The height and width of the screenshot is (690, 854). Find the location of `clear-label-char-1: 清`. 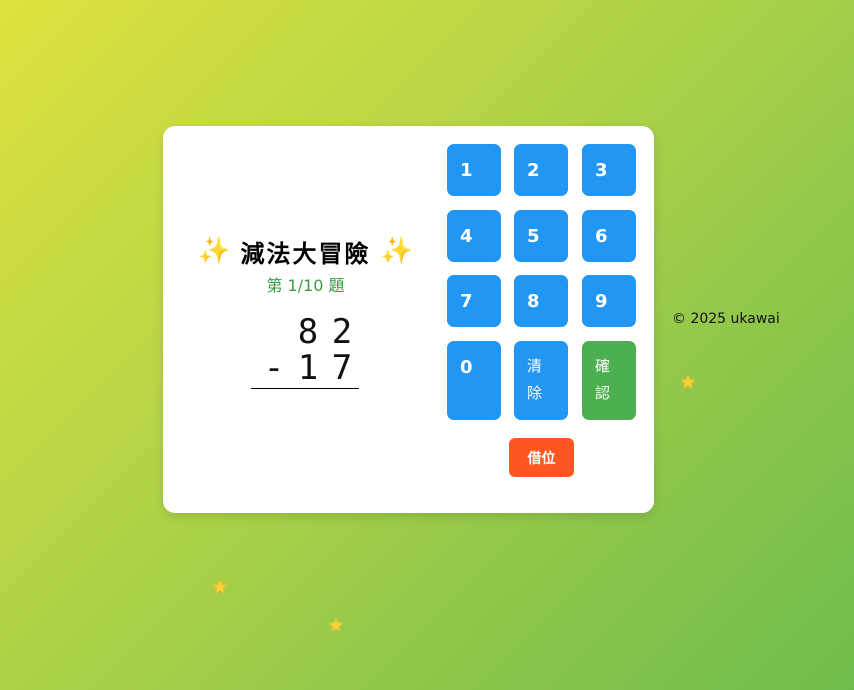

clear-label-char-1: 清 is located at coordinates (535, 366).